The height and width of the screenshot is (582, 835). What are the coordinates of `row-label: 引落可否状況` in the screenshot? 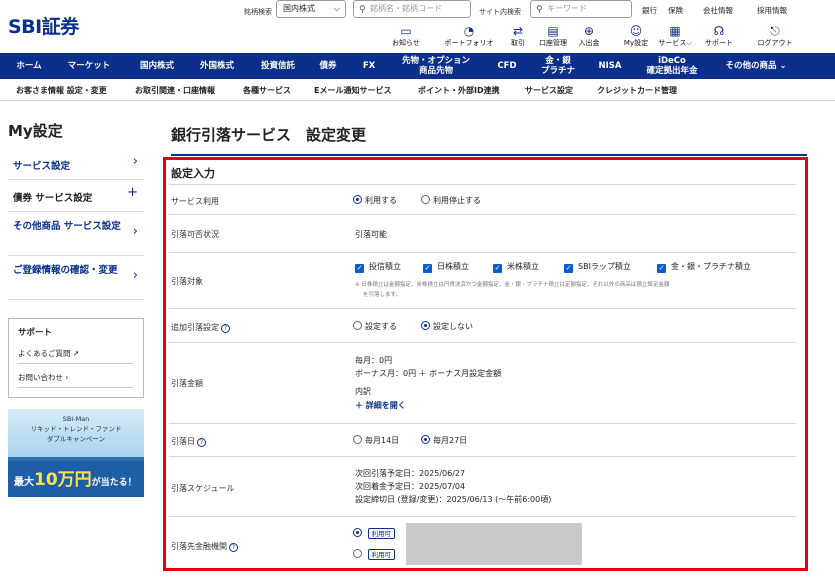 It's located at (195, 234).